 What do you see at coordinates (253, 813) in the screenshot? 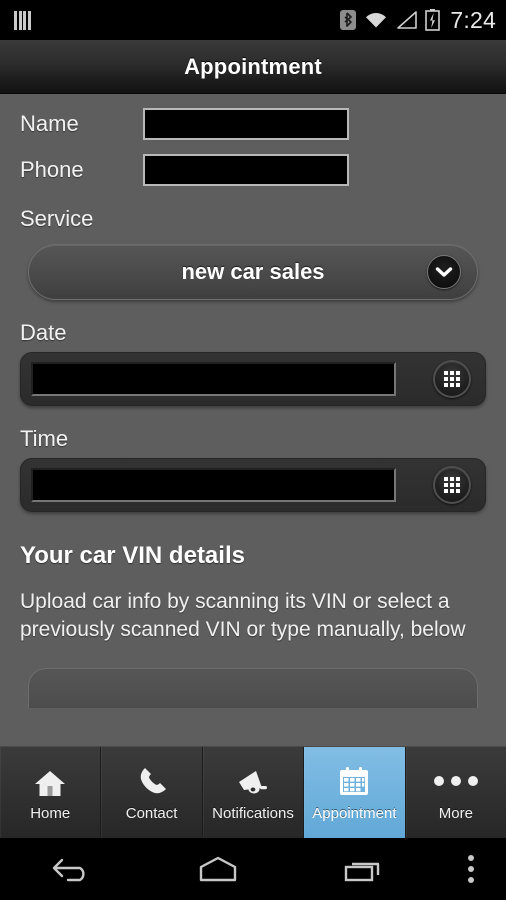
I see `tab-notifications-label: Notifications` at bounding box center [253, 813].